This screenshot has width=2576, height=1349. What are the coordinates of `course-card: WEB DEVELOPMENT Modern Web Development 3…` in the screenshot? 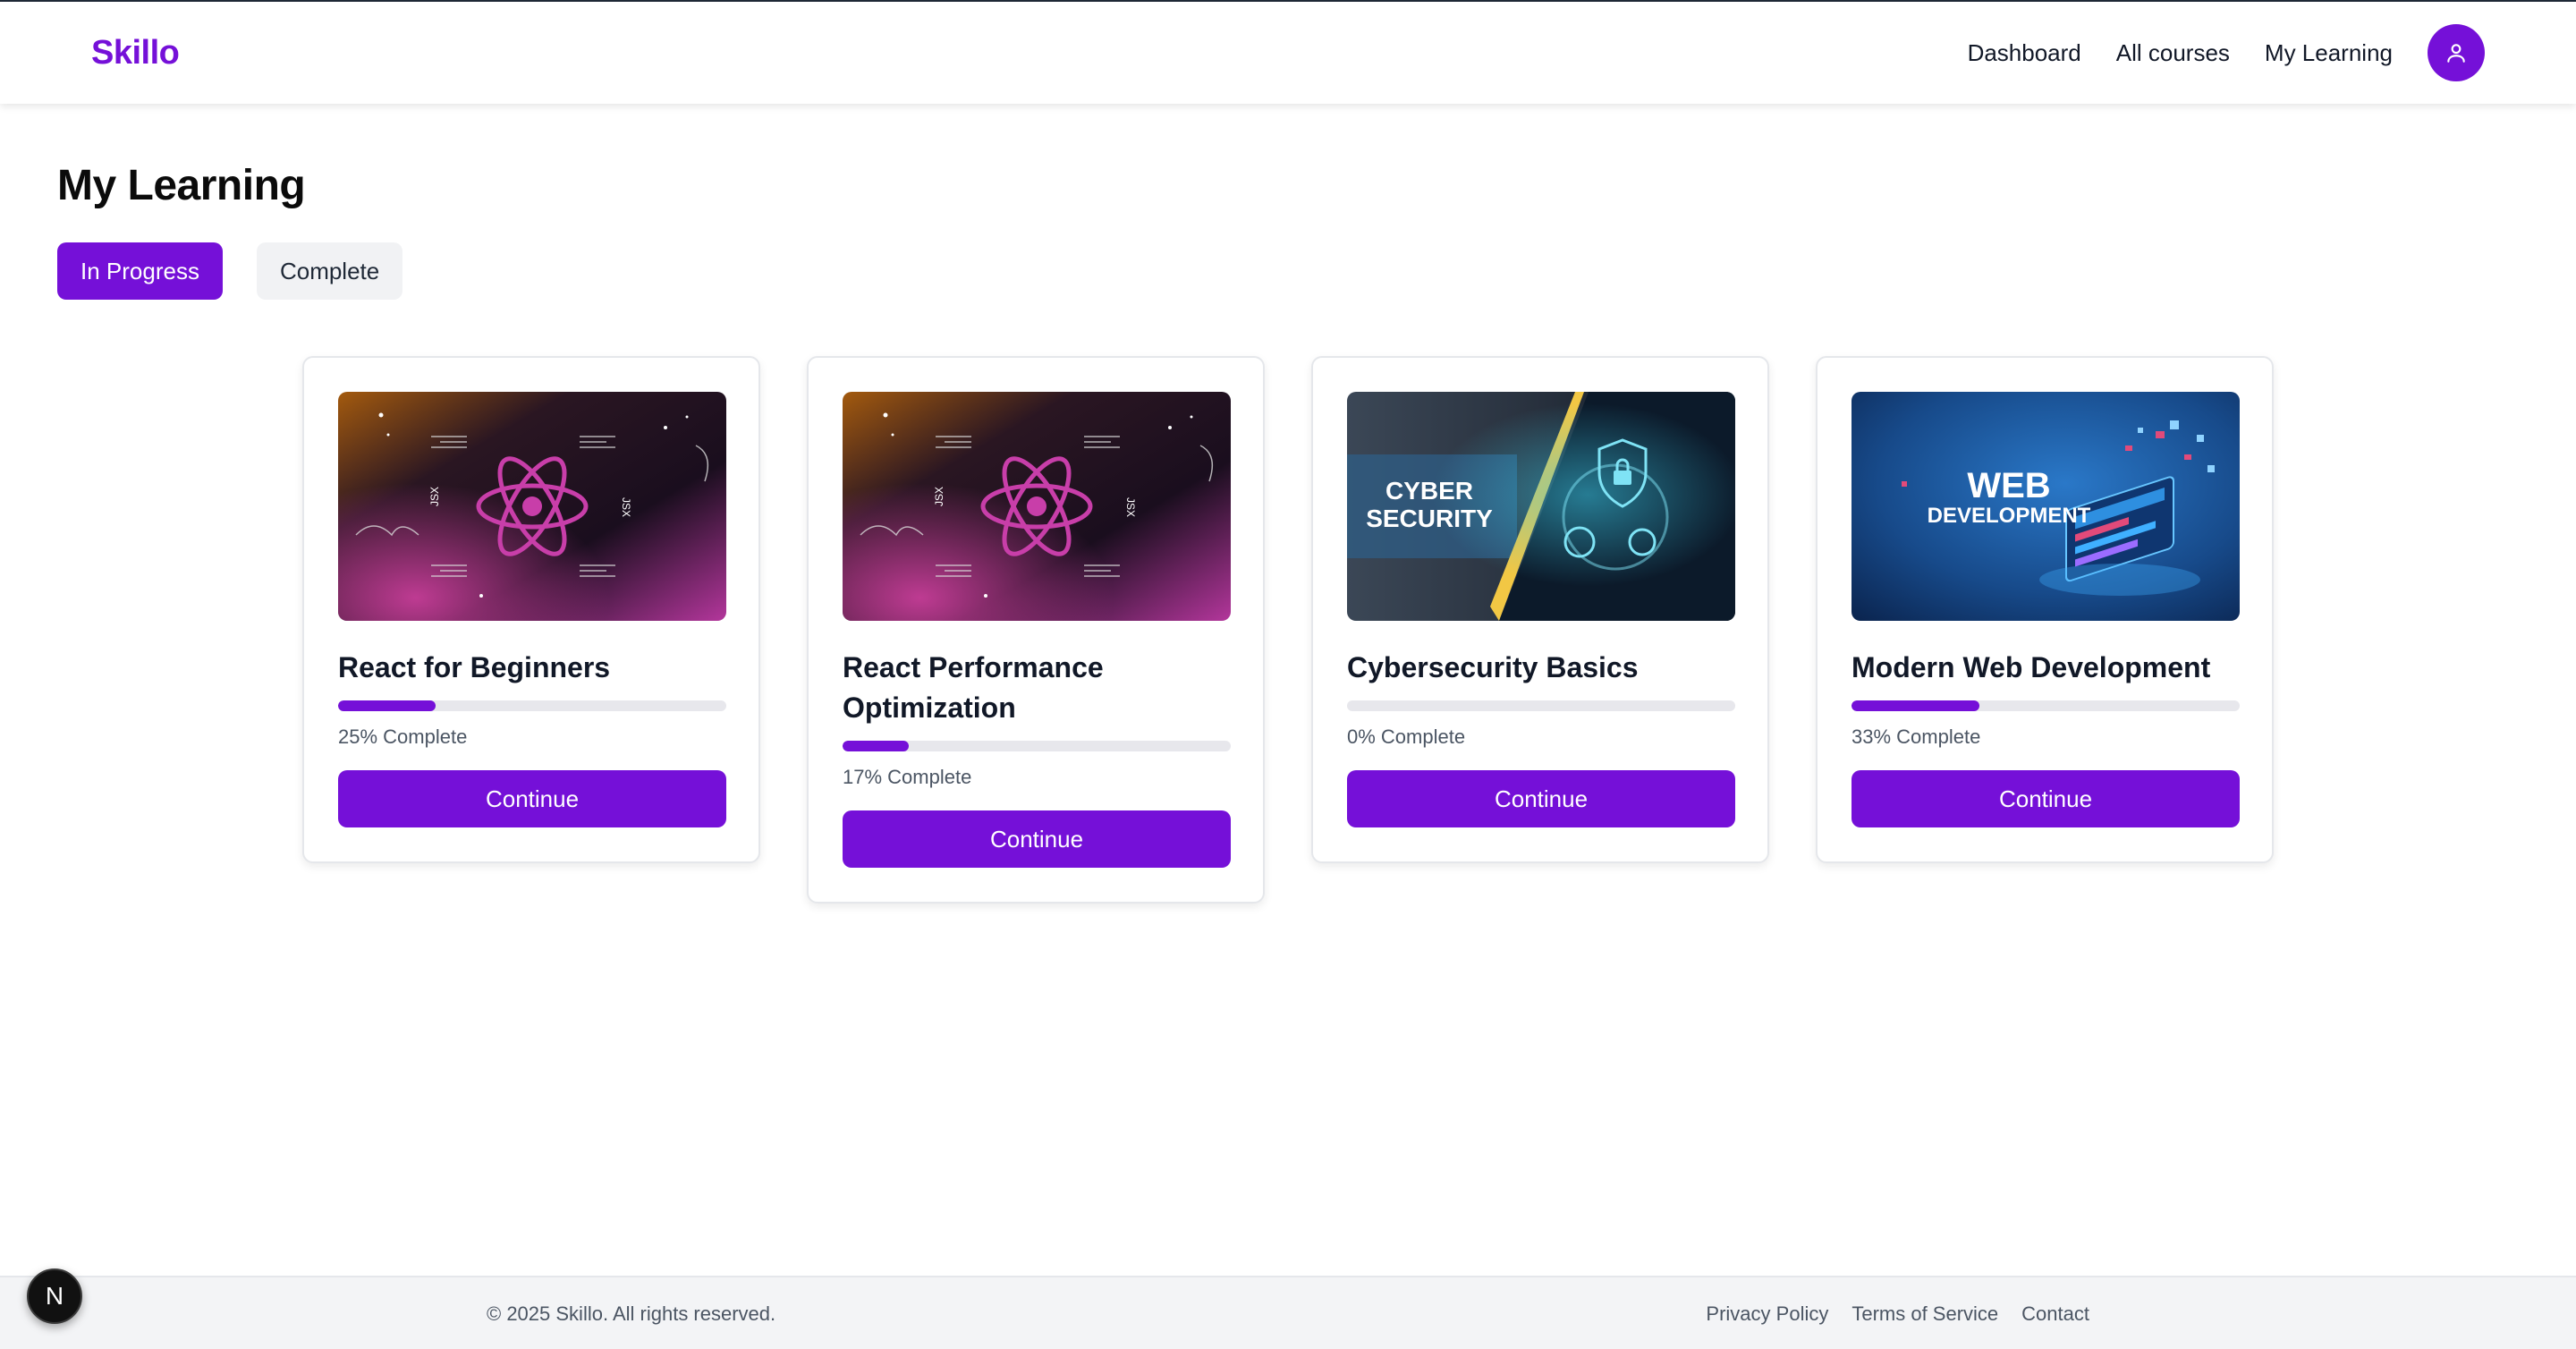 It's located at (2045, 609).